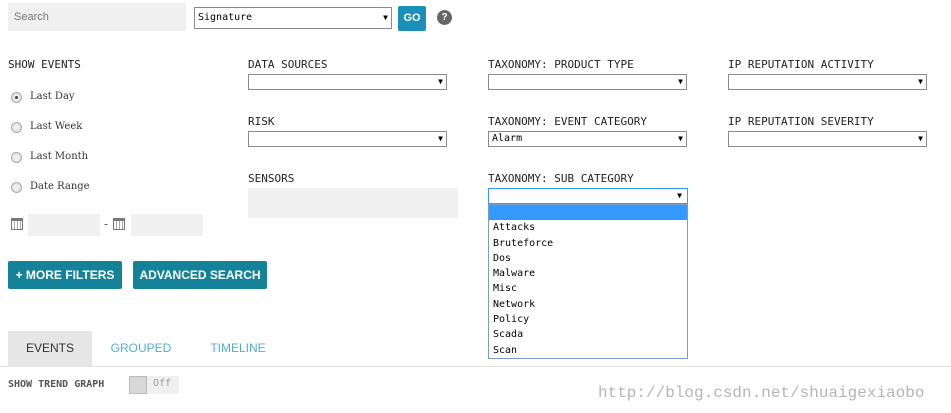 The width and height of the screenshot is (951, 413). What do you see at coordinates (347, 82) in the screenshot?
I see `data-sources-select: ▼` at bounding box center [347, 82].